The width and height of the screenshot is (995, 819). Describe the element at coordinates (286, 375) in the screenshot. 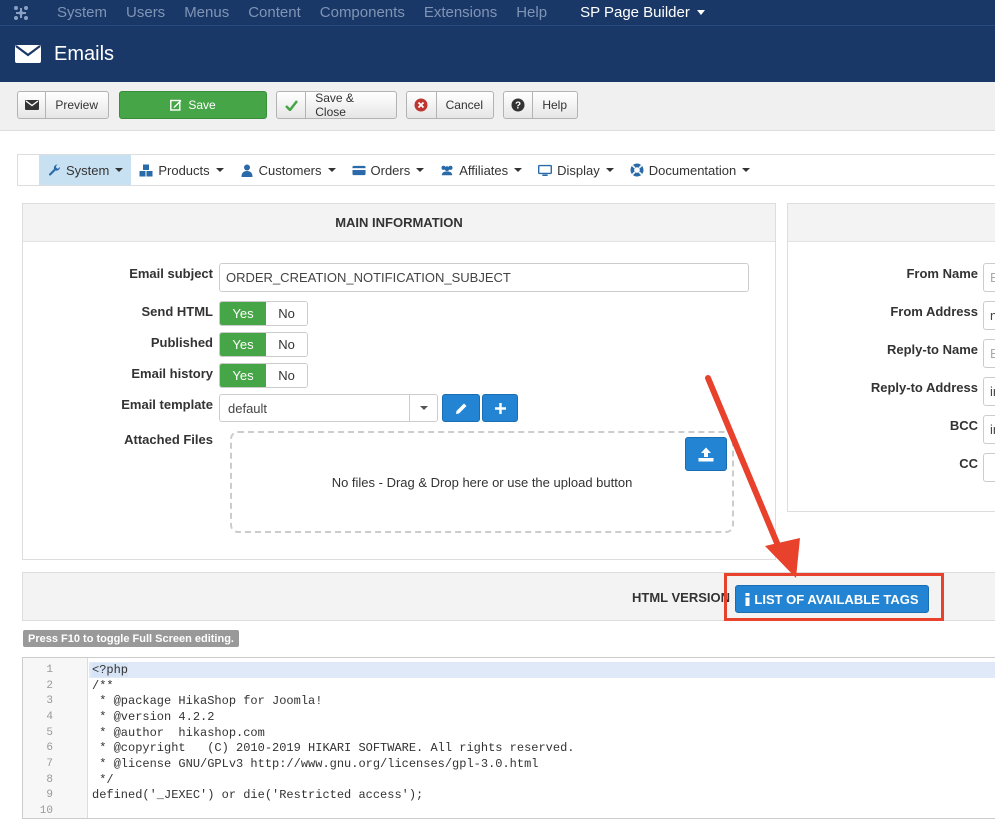

I see `email-history-no: No` at that location.